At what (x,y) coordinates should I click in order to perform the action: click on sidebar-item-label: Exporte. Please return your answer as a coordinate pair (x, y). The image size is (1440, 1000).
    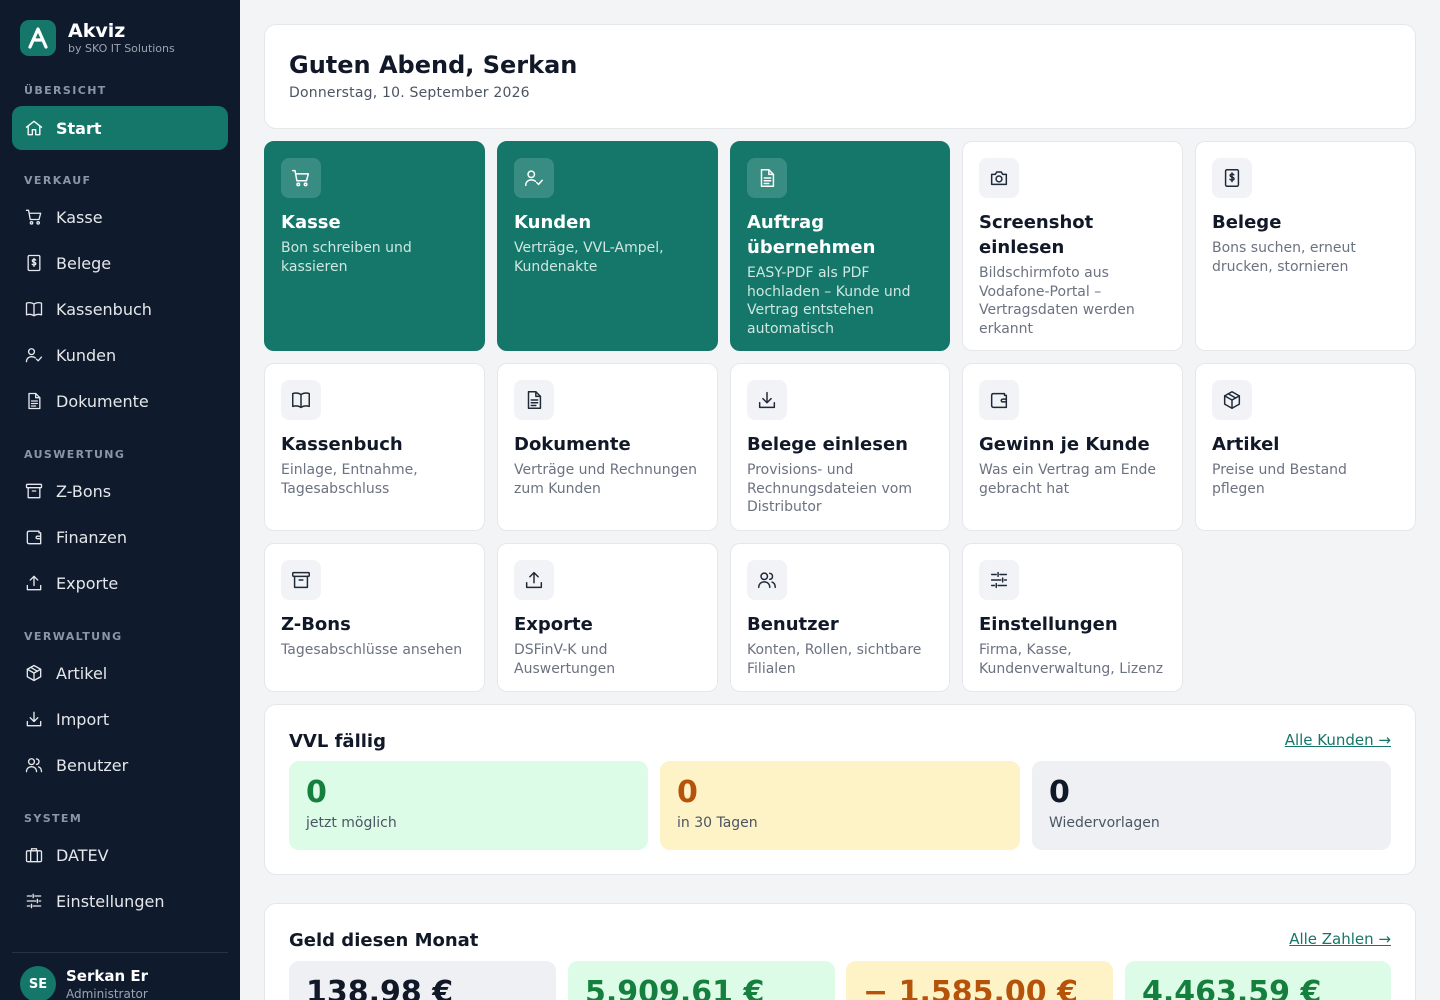
    Looking at the image, I should click on (87, 583).